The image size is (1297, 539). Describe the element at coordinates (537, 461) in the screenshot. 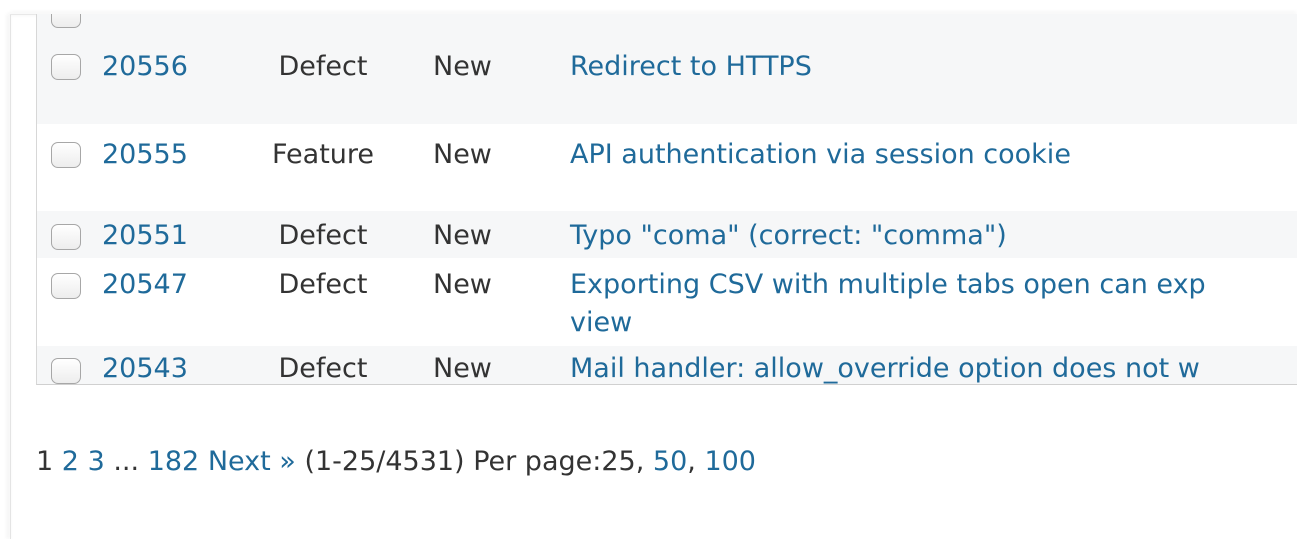

I see `per-page-label: Per page:` at that location.